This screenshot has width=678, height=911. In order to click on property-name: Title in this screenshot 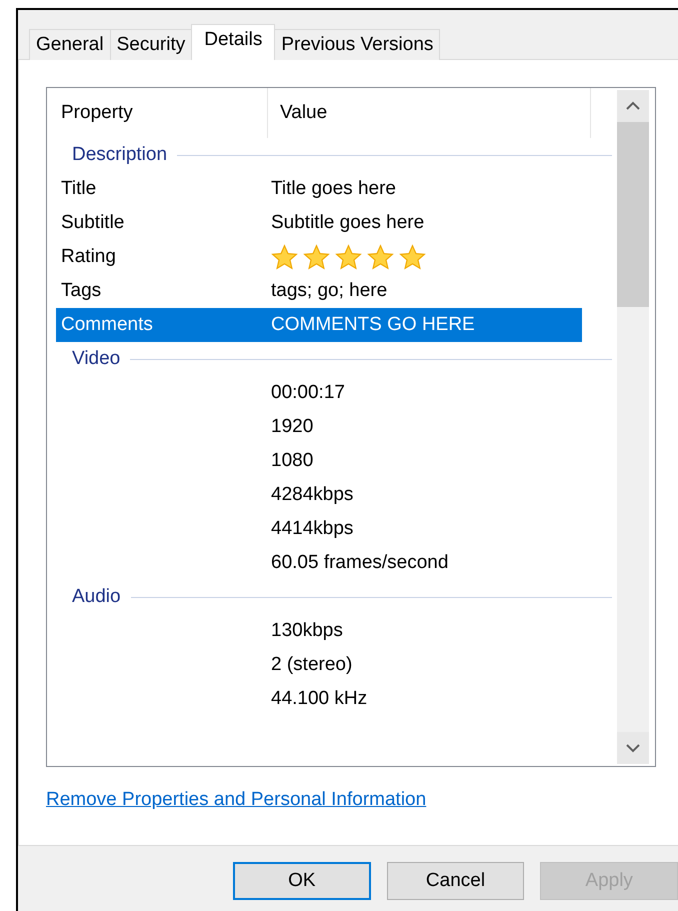, I will do `click(78, 188)`.